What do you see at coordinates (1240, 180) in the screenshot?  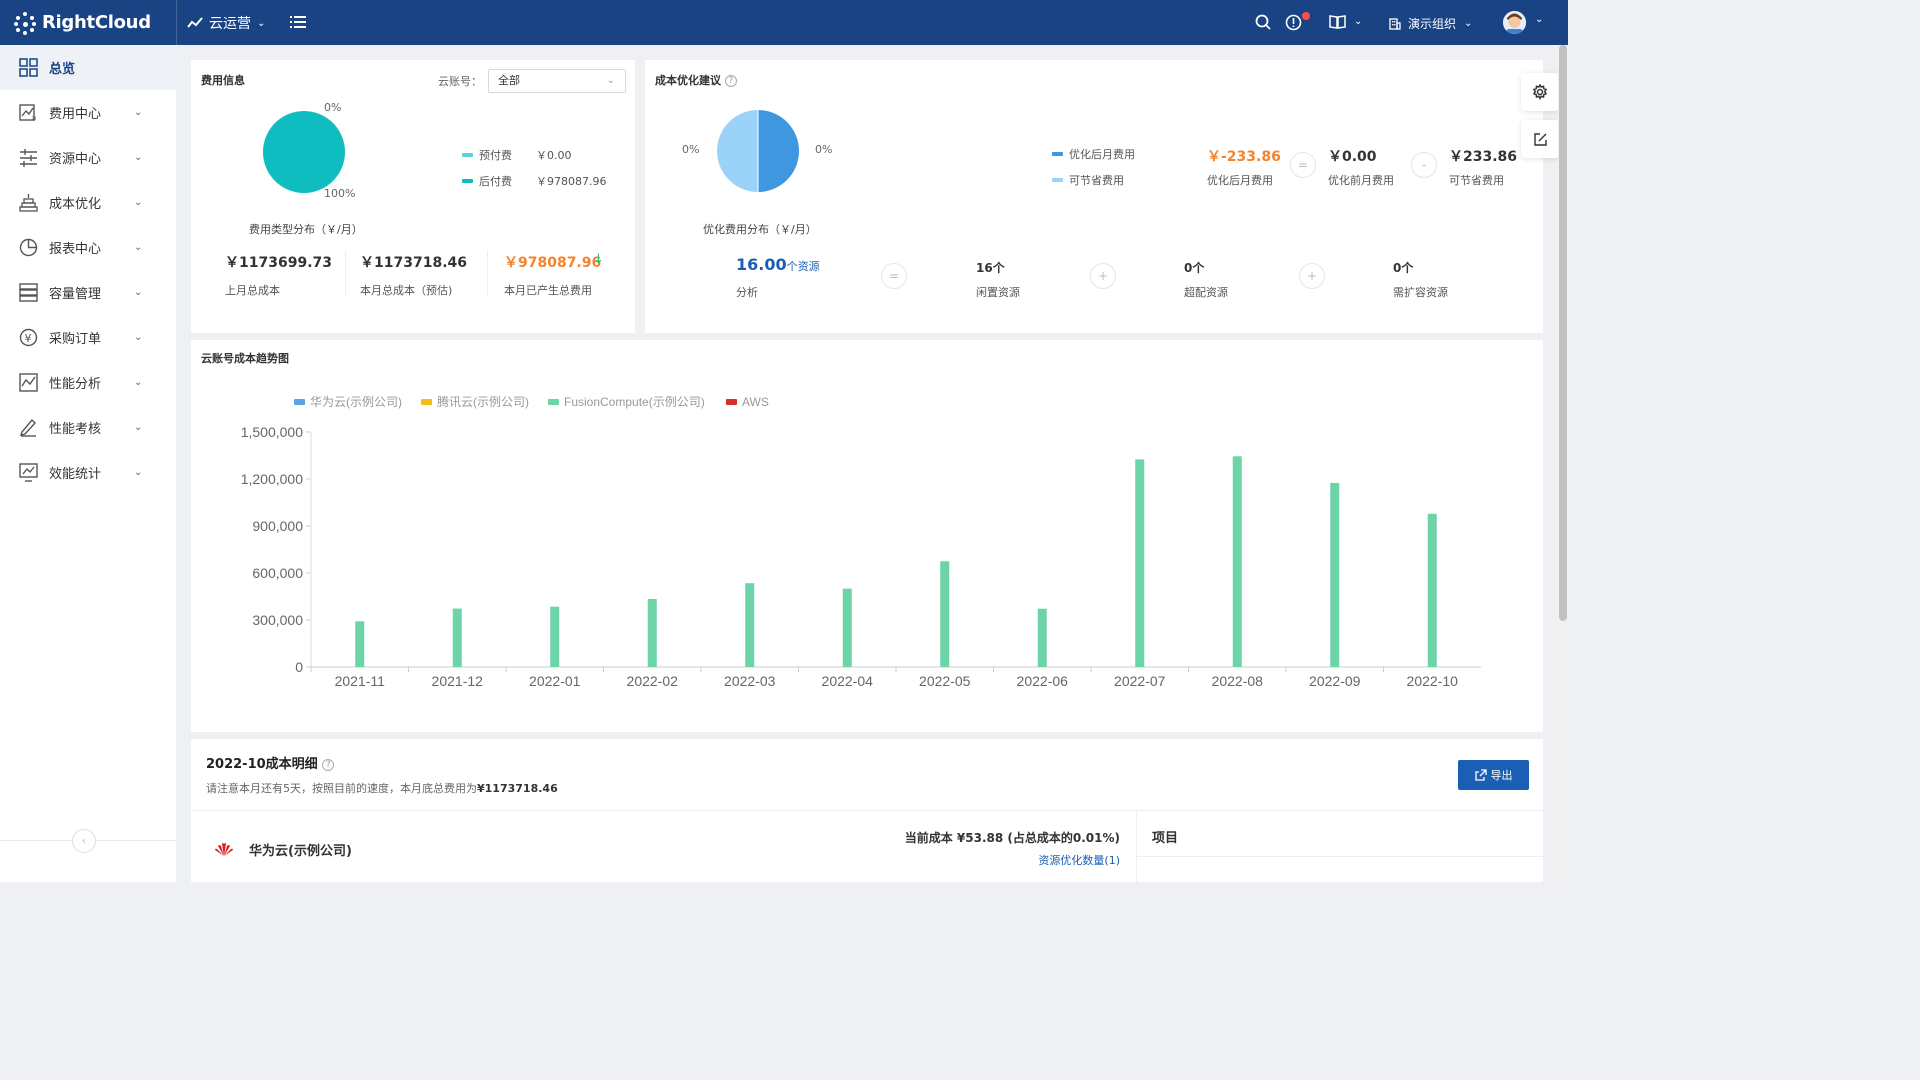 I see `stat-label: 优化后月费用` at bounding box center [1240, 180].